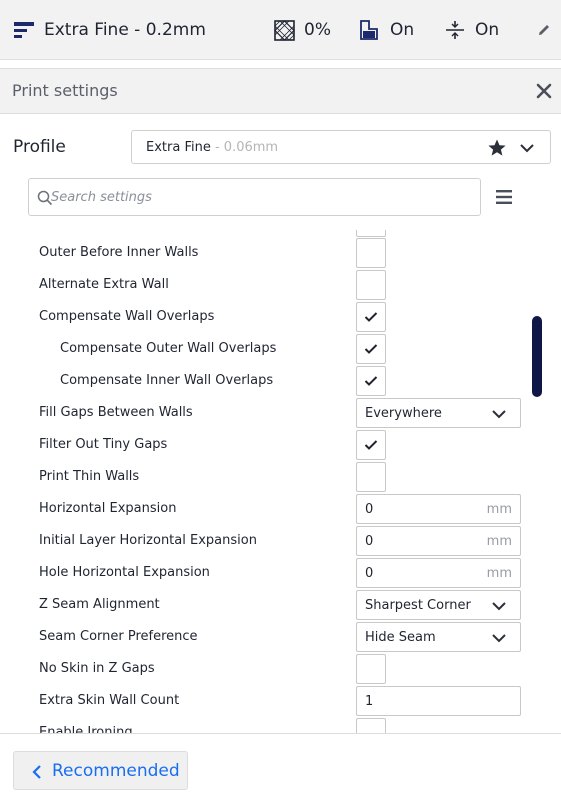  Describe the element at coordinates (265, 701) in the screenshot. I see `setting-row: Extra Skin Wall Count 1` at that location.